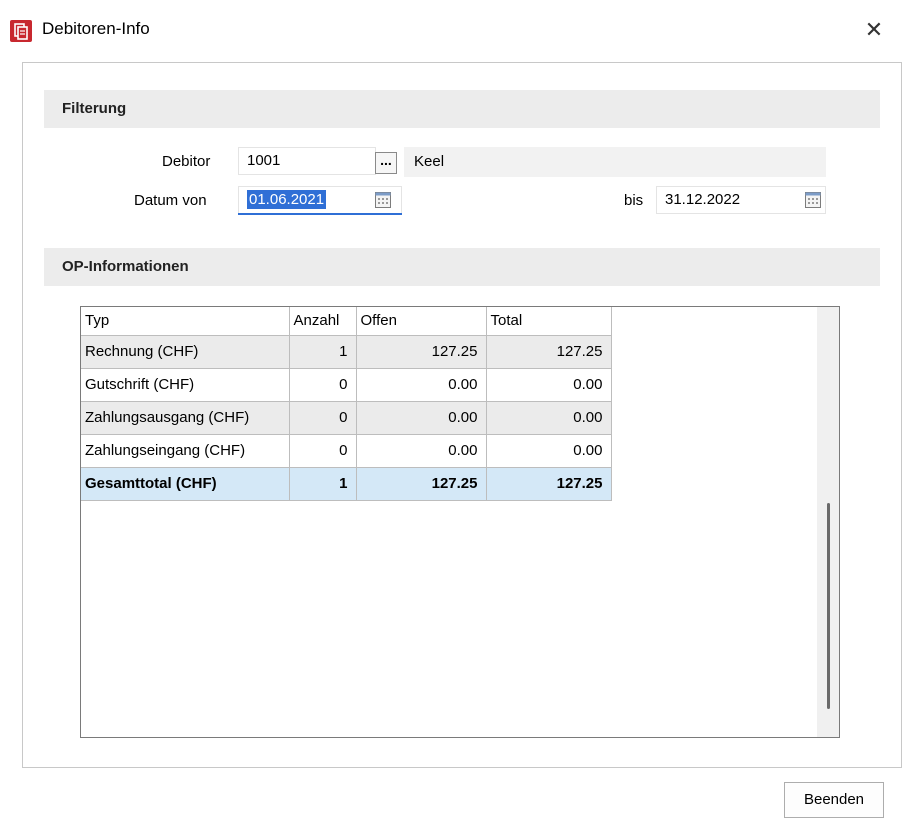 The image size is (903, 826). I want to click on table-row: Zahlungseingang (CHF) 0 0.00 0.00, so click(346, 451).